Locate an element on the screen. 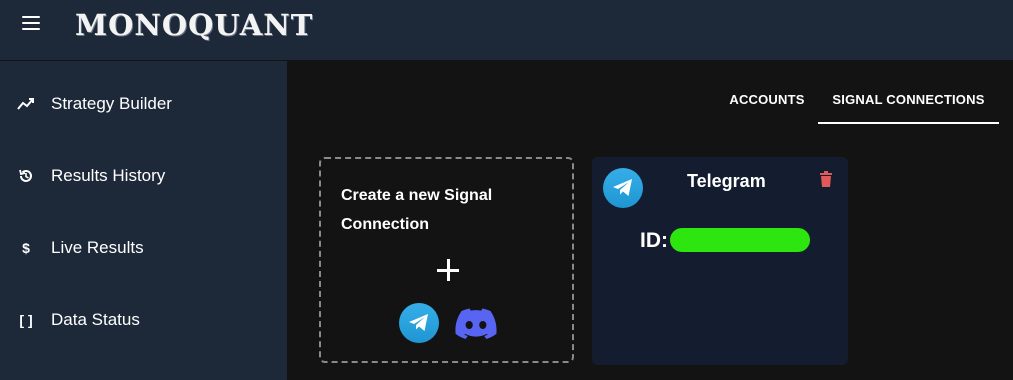 The width and height of the screenshot is (1013, 380). trash-icon is located at coordinates (826, 179).